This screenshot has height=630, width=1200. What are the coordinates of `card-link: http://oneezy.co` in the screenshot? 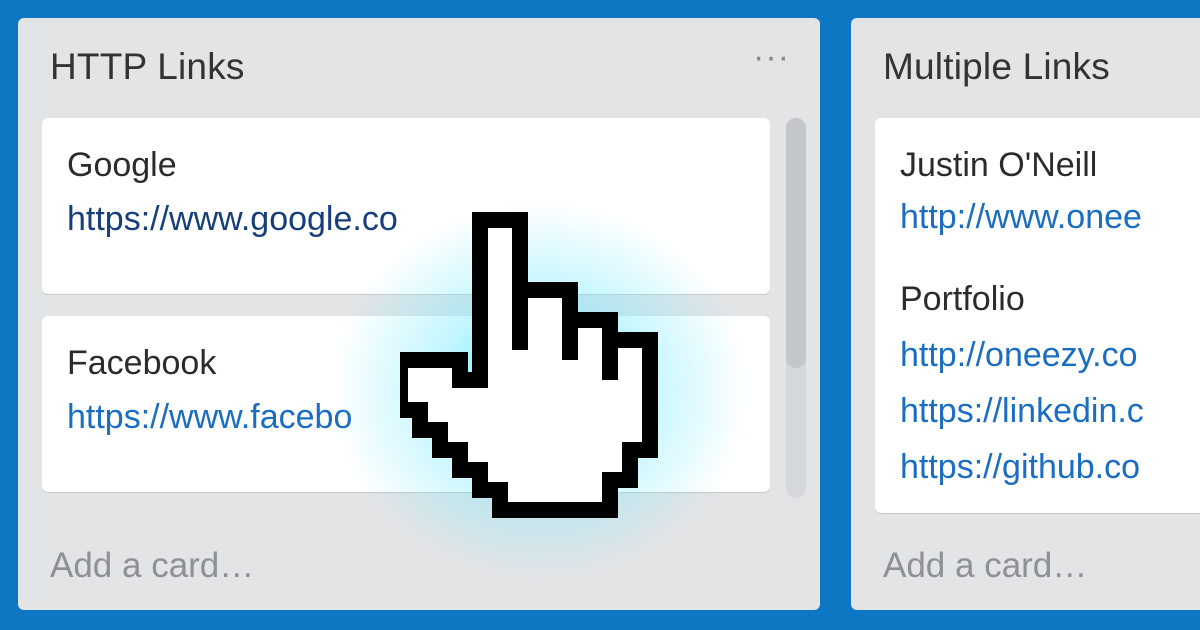 It's located at (1019, 355).